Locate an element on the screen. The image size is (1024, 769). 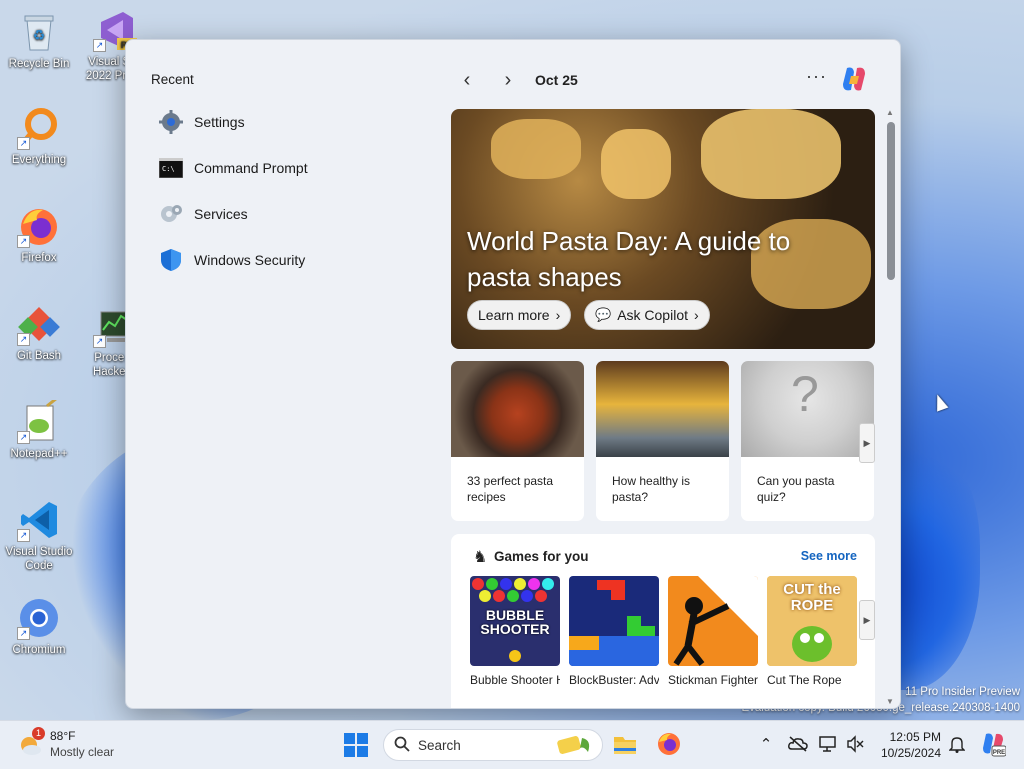
copilot-button is located at coordinates (854, 79).